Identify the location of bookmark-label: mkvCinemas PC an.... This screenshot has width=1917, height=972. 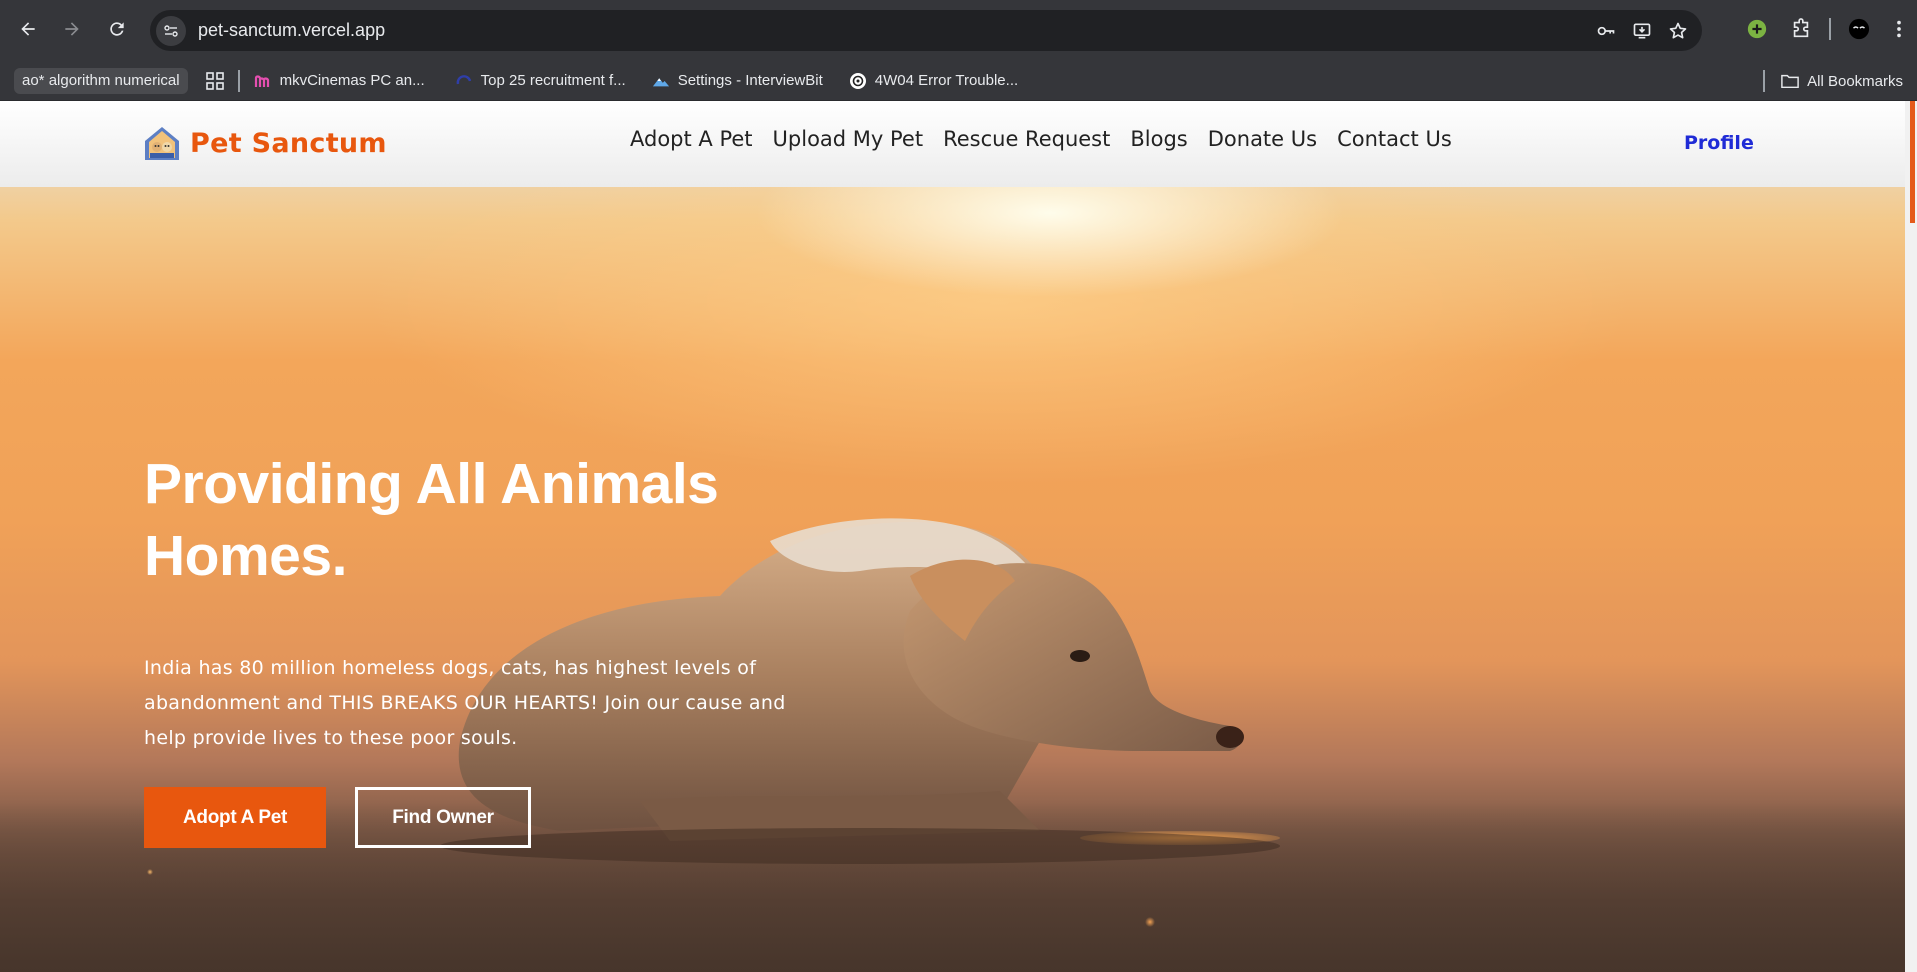
(352, 80).